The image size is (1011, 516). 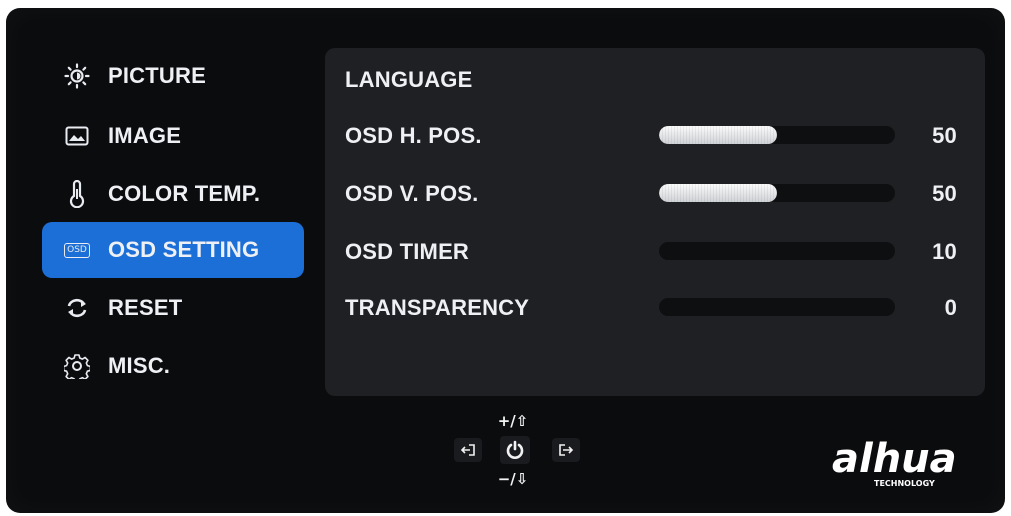 I want to click on sidebar-item-color-temp: COLOR TEMP., so click(x=173, y=194).